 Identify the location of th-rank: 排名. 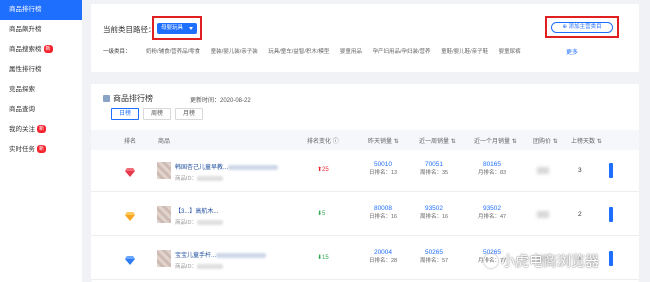
(130, 142).